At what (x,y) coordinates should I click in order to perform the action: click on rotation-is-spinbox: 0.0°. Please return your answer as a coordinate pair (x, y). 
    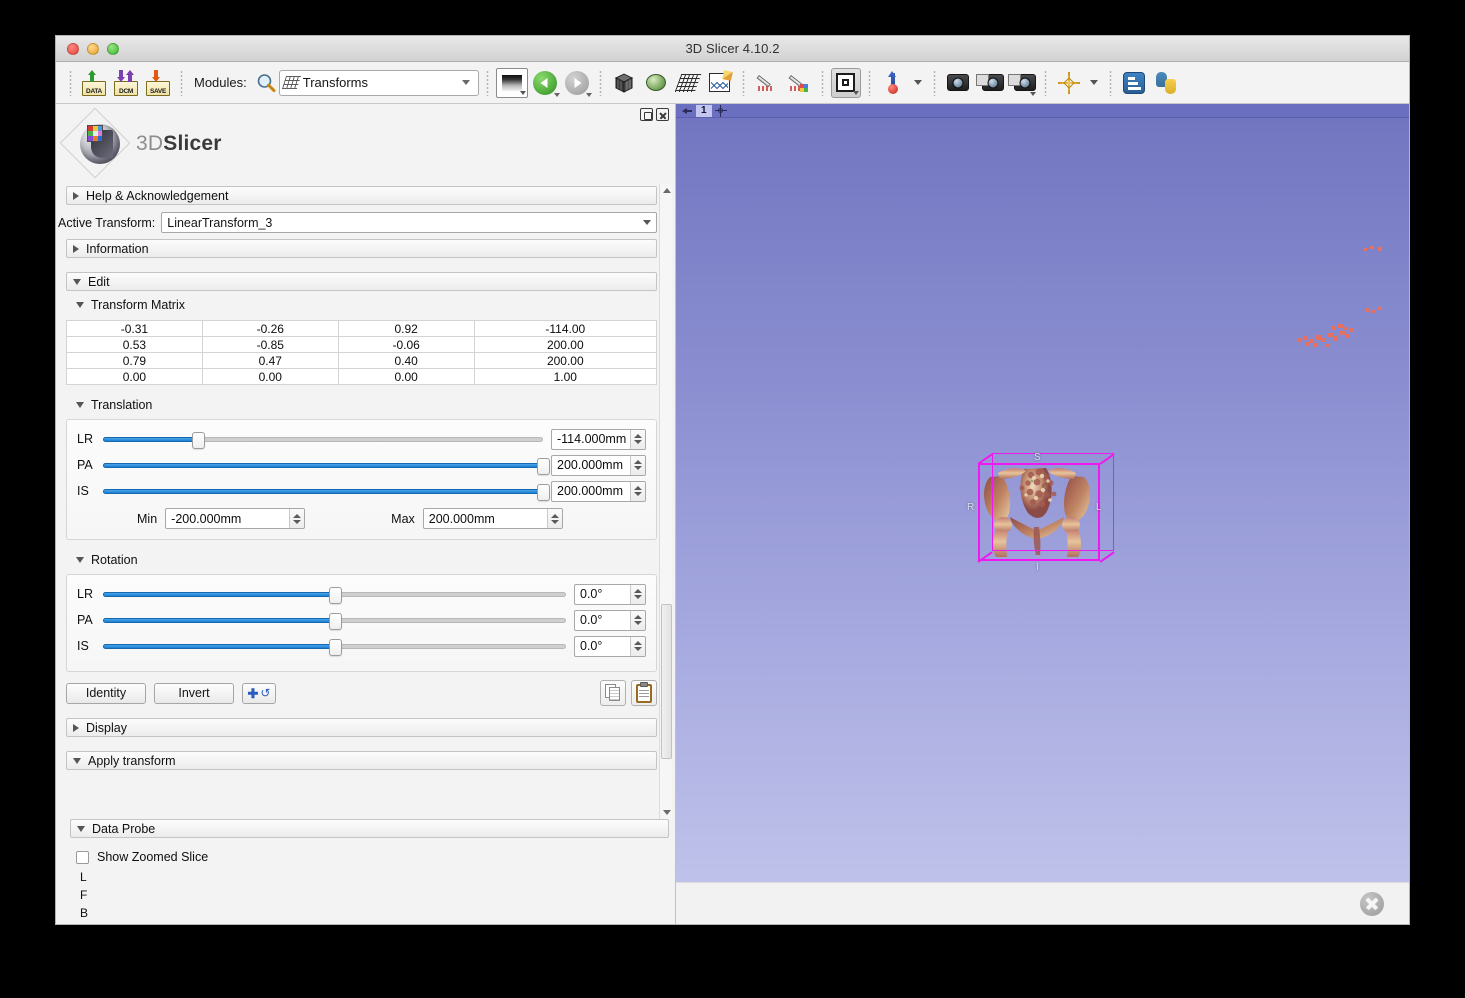
    Looking at the image, I should click on (610, 646).